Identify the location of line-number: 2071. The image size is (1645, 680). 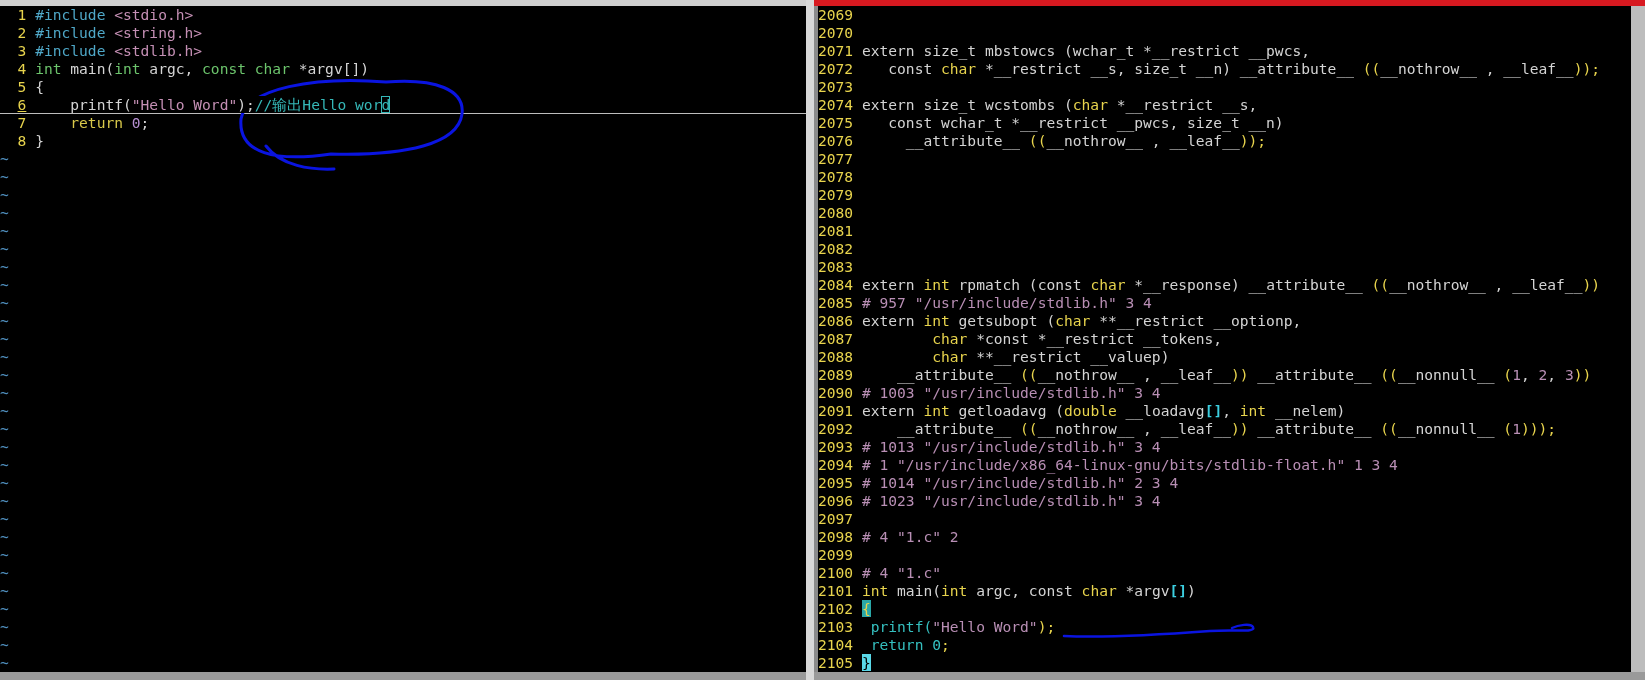
(836, 51).